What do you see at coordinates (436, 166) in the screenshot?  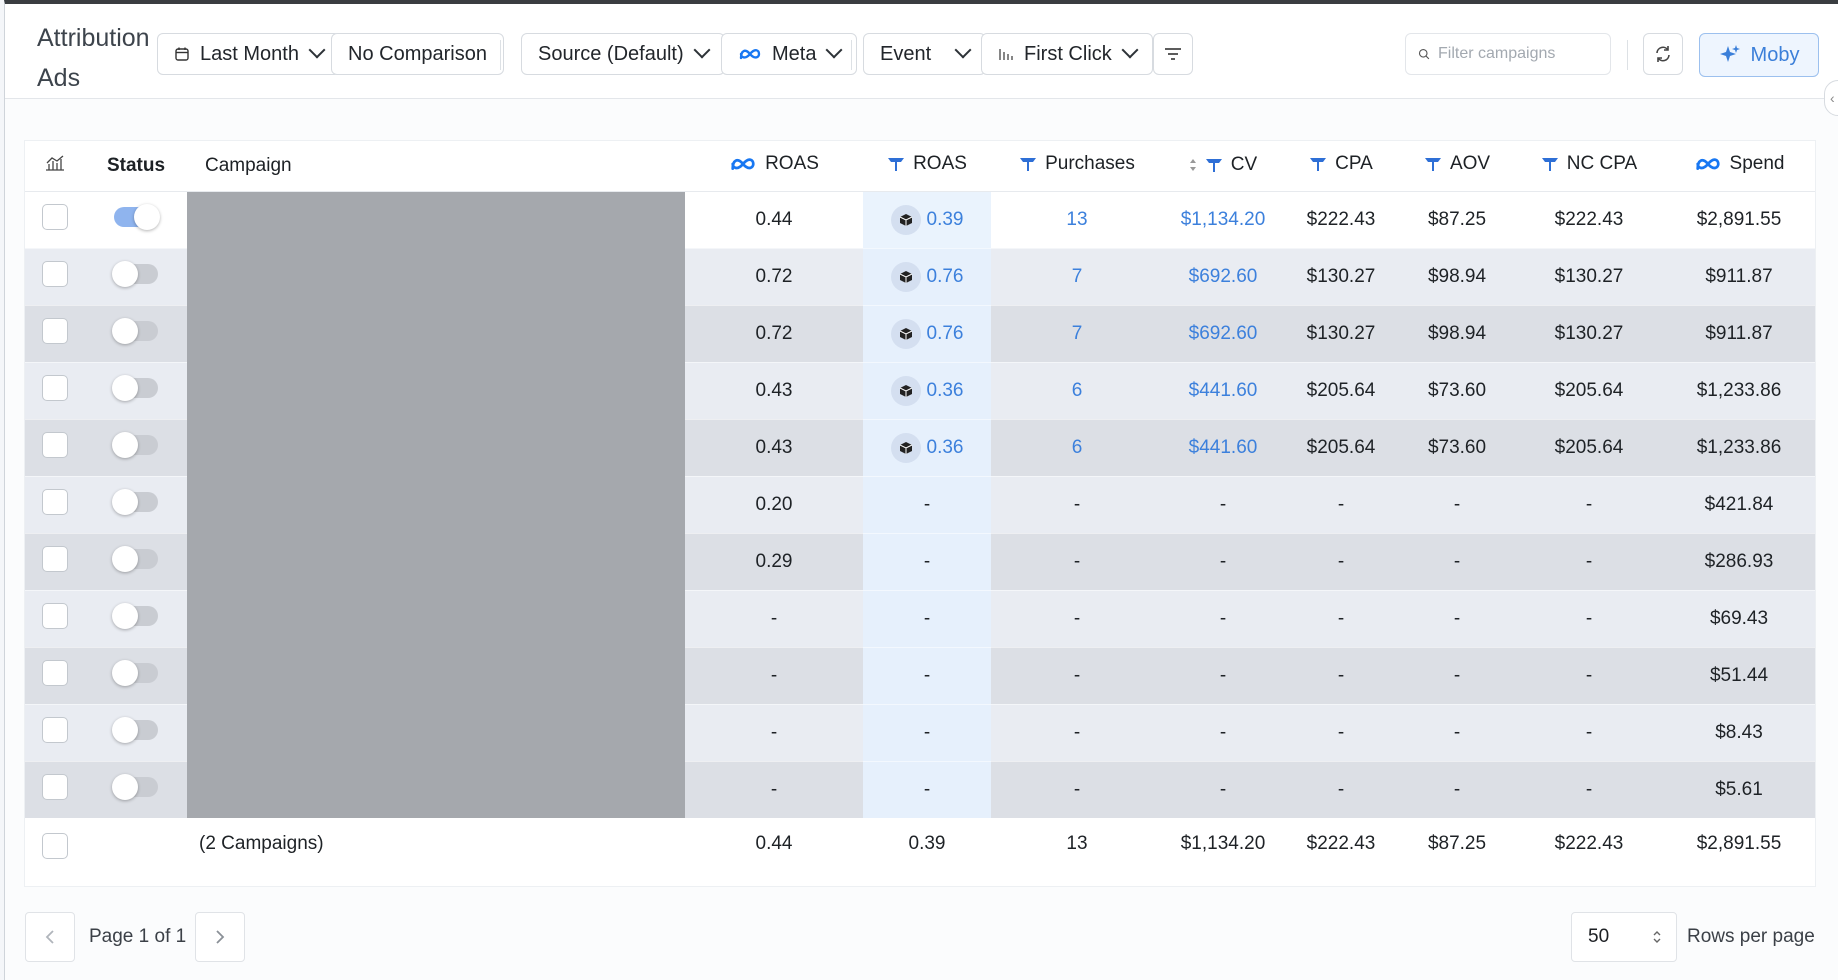 I see `col-campaign: Campaign` at bounding box center [436, 166].